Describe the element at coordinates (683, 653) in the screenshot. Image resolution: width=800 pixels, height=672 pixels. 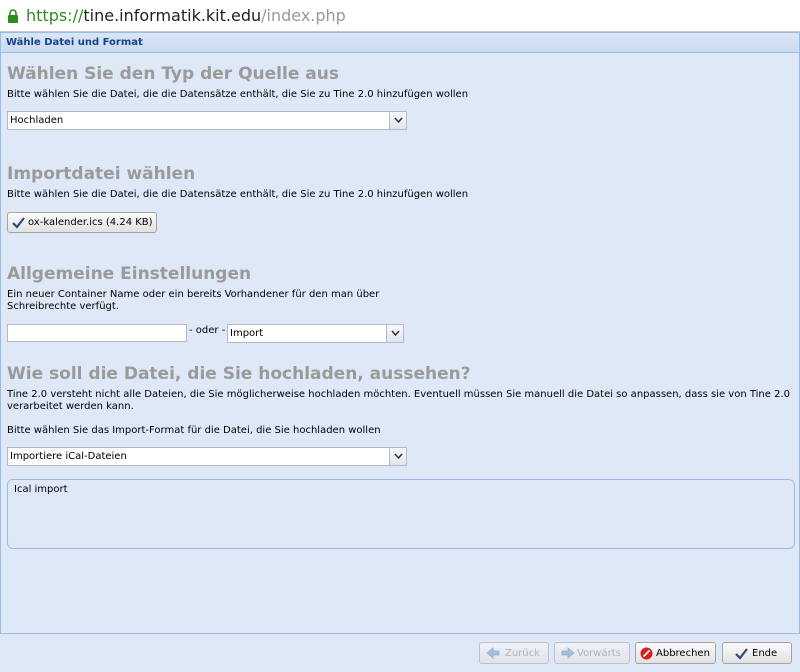
I see `cancel-button-label: Abbrechen` at that location.